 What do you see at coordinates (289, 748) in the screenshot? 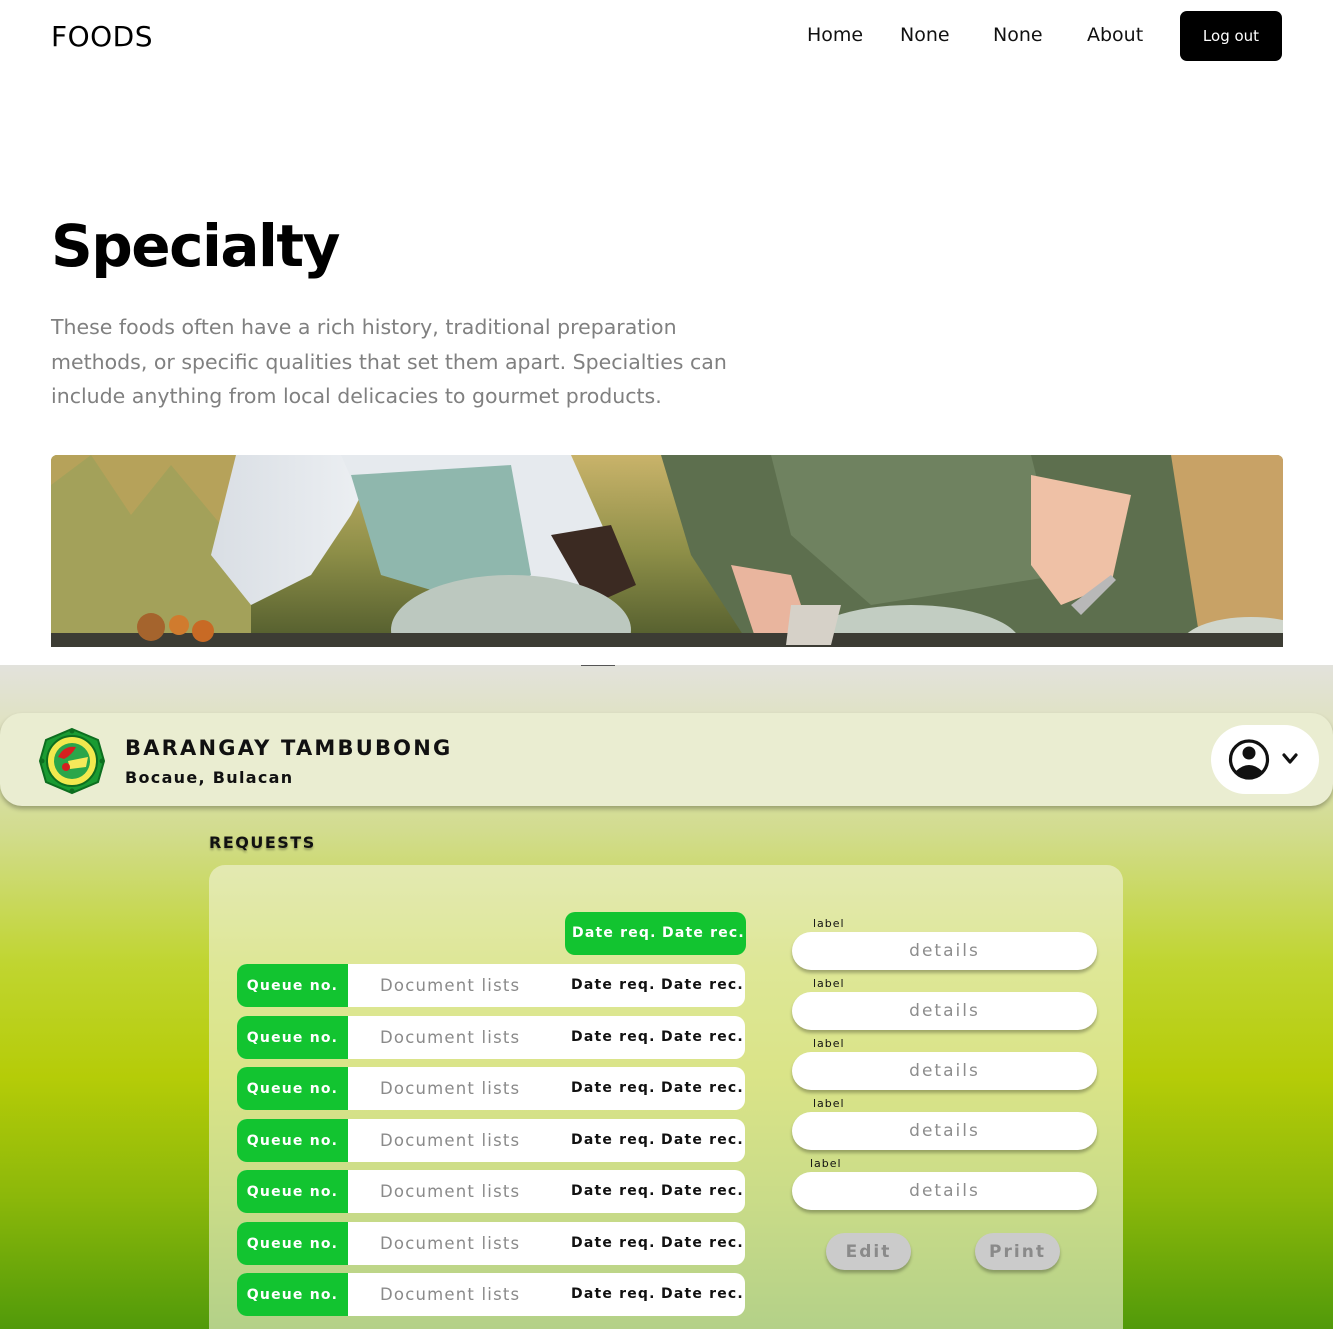
I see `barangay-name: BARANGAY TAMBUBONG` at bounding box center [289, 748].